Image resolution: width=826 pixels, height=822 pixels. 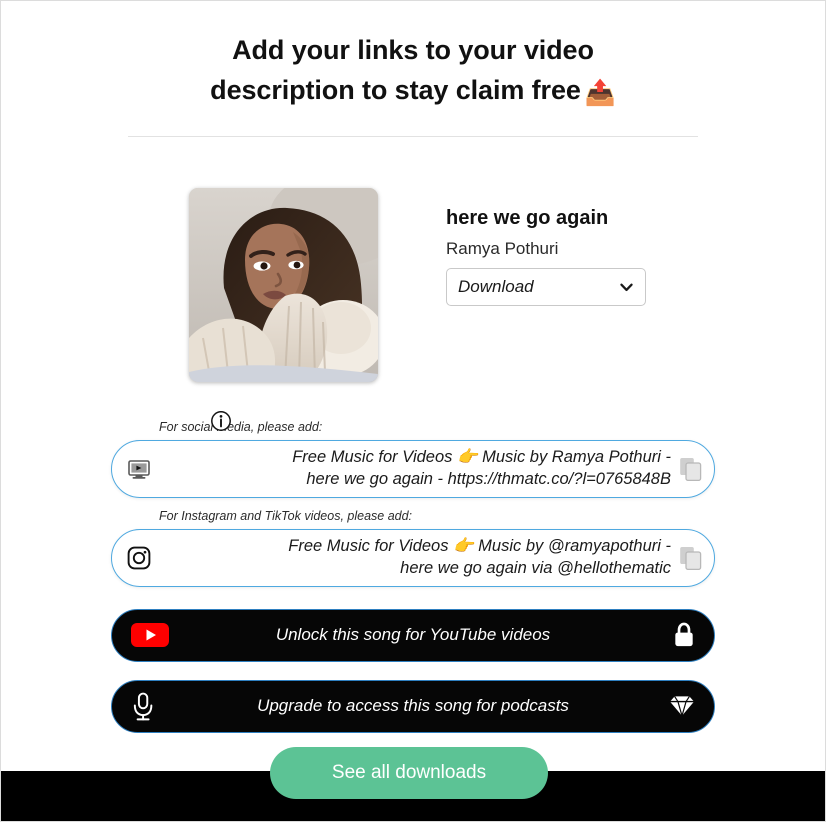 I want to click on info-icon, so click(x=221, y=421).